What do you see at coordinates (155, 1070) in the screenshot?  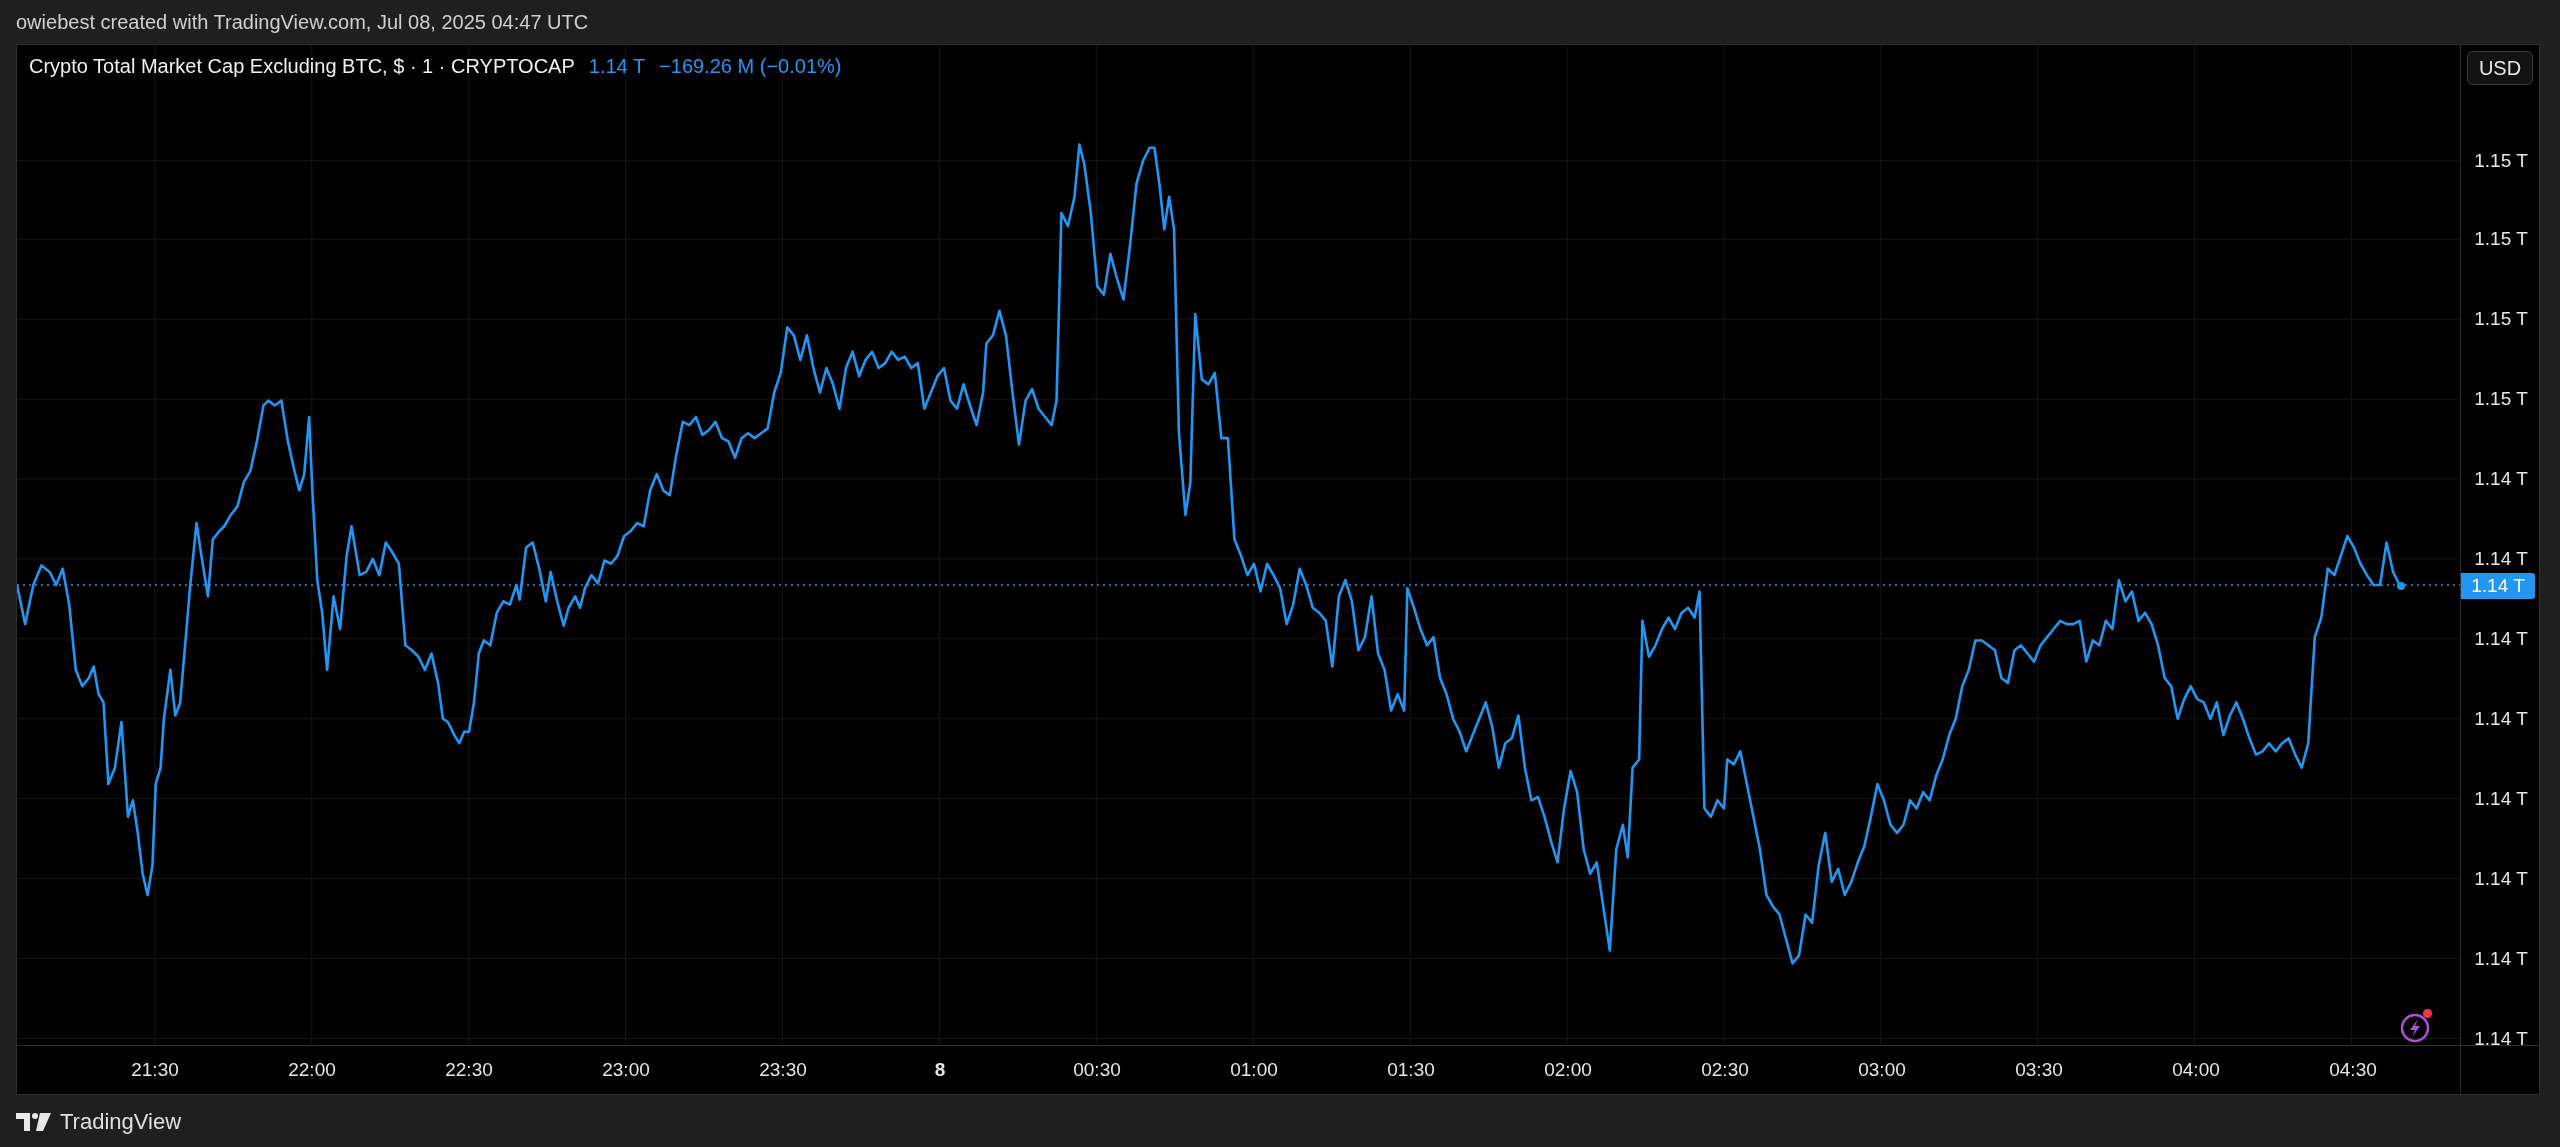 I see `time-tick-label: 21:30` at bounding box center [155, 1070].